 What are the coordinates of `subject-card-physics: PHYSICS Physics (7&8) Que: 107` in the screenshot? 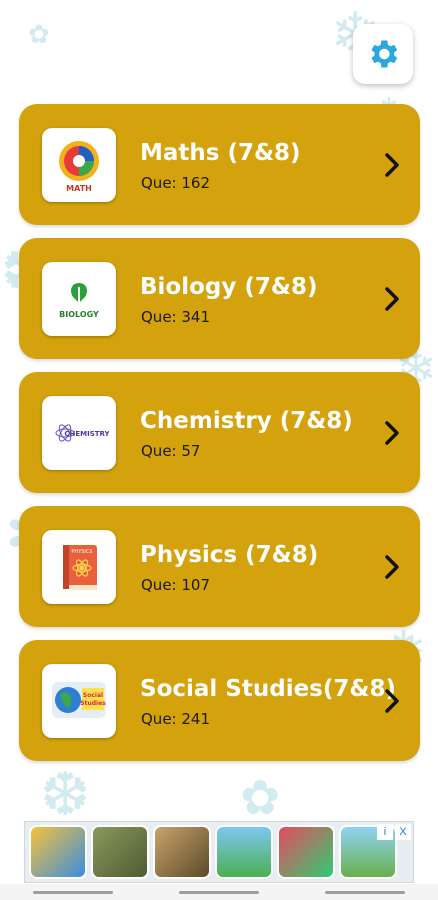 It's located at (219, 566).